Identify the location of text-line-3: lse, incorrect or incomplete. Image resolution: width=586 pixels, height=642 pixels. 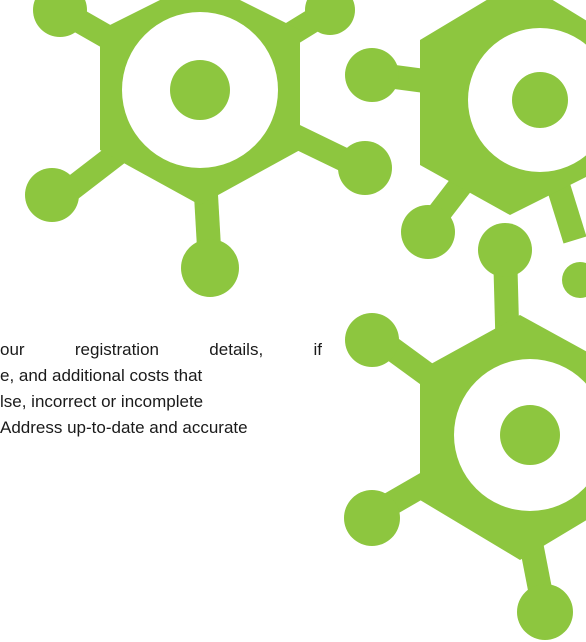
(102, 401).